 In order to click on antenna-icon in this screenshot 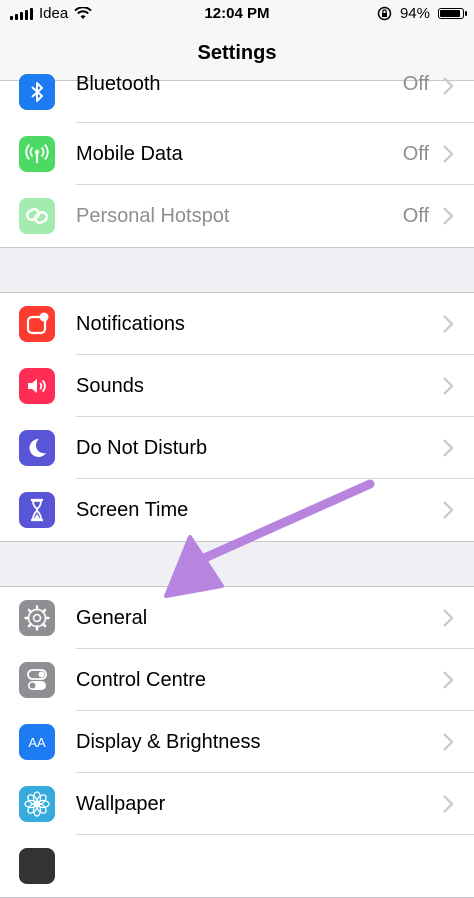, I will do `click(37, 154)`.